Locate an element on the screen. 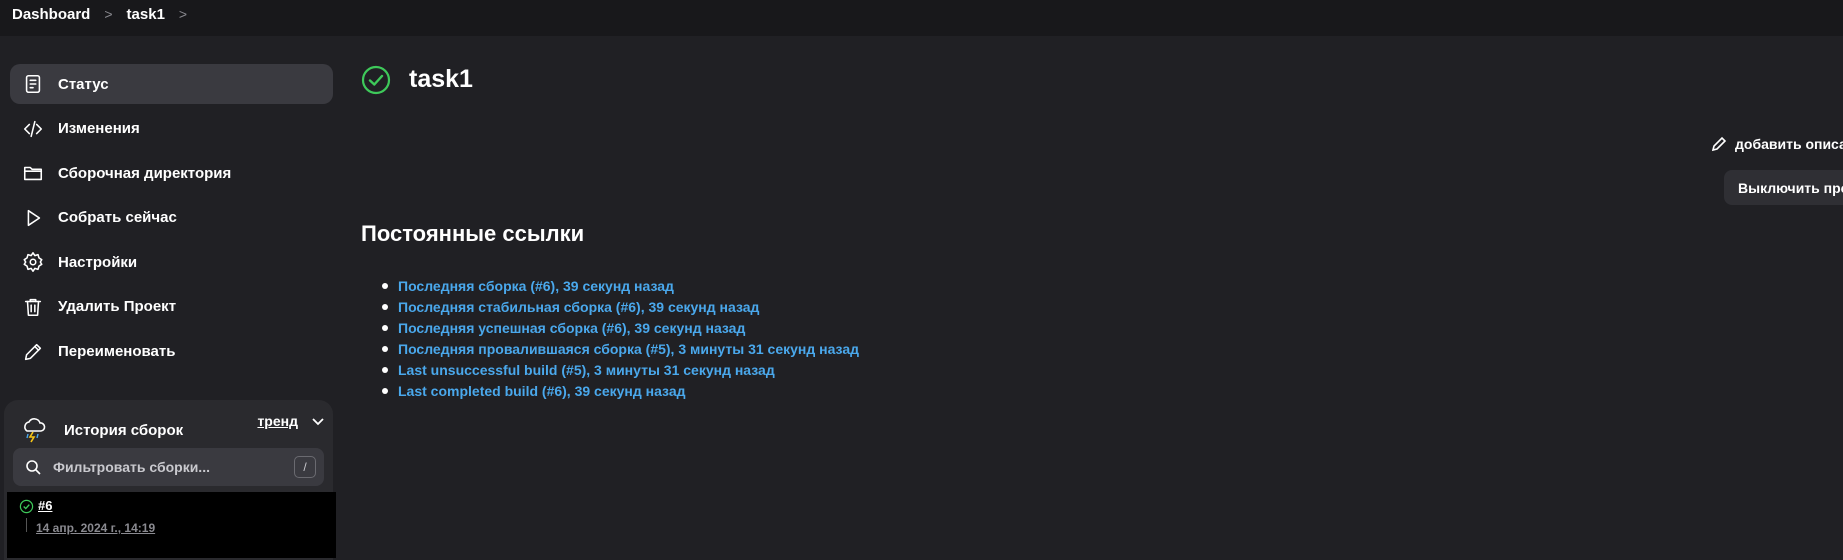 The width and height of the screenshot is (1843, 560). sidebar-item-delete-project: Удалить Проект is located at coordinates (171, 307).